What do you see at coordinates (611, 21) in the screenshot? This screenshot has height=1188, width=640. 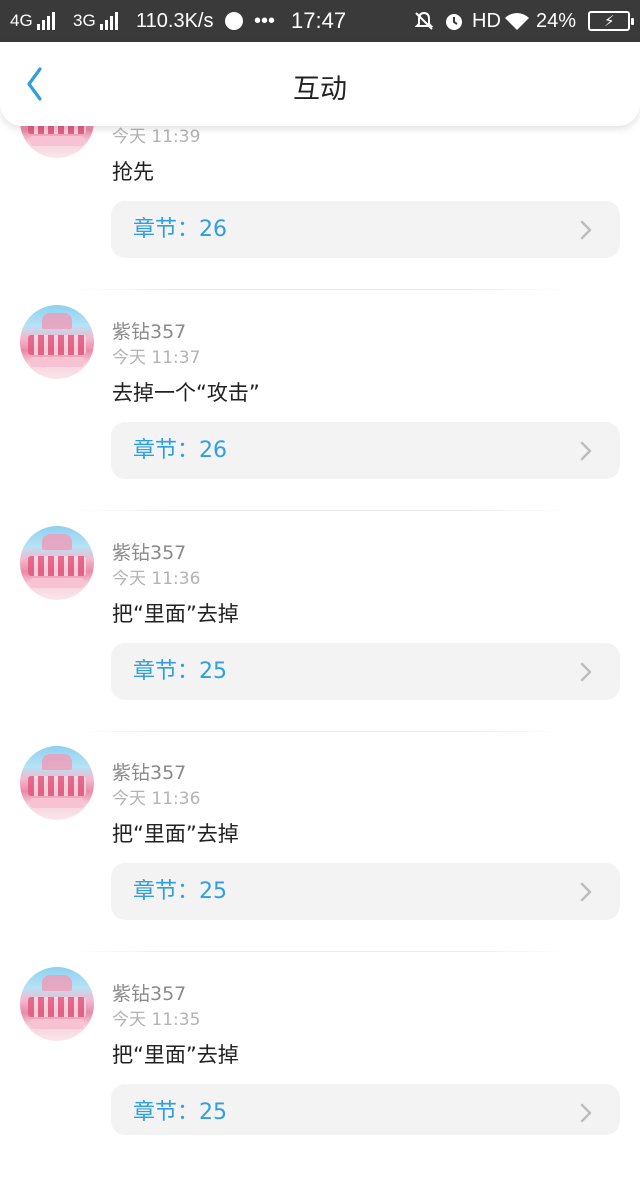 I see `battery-icon: ⚡` at bounding box center [611, 21].